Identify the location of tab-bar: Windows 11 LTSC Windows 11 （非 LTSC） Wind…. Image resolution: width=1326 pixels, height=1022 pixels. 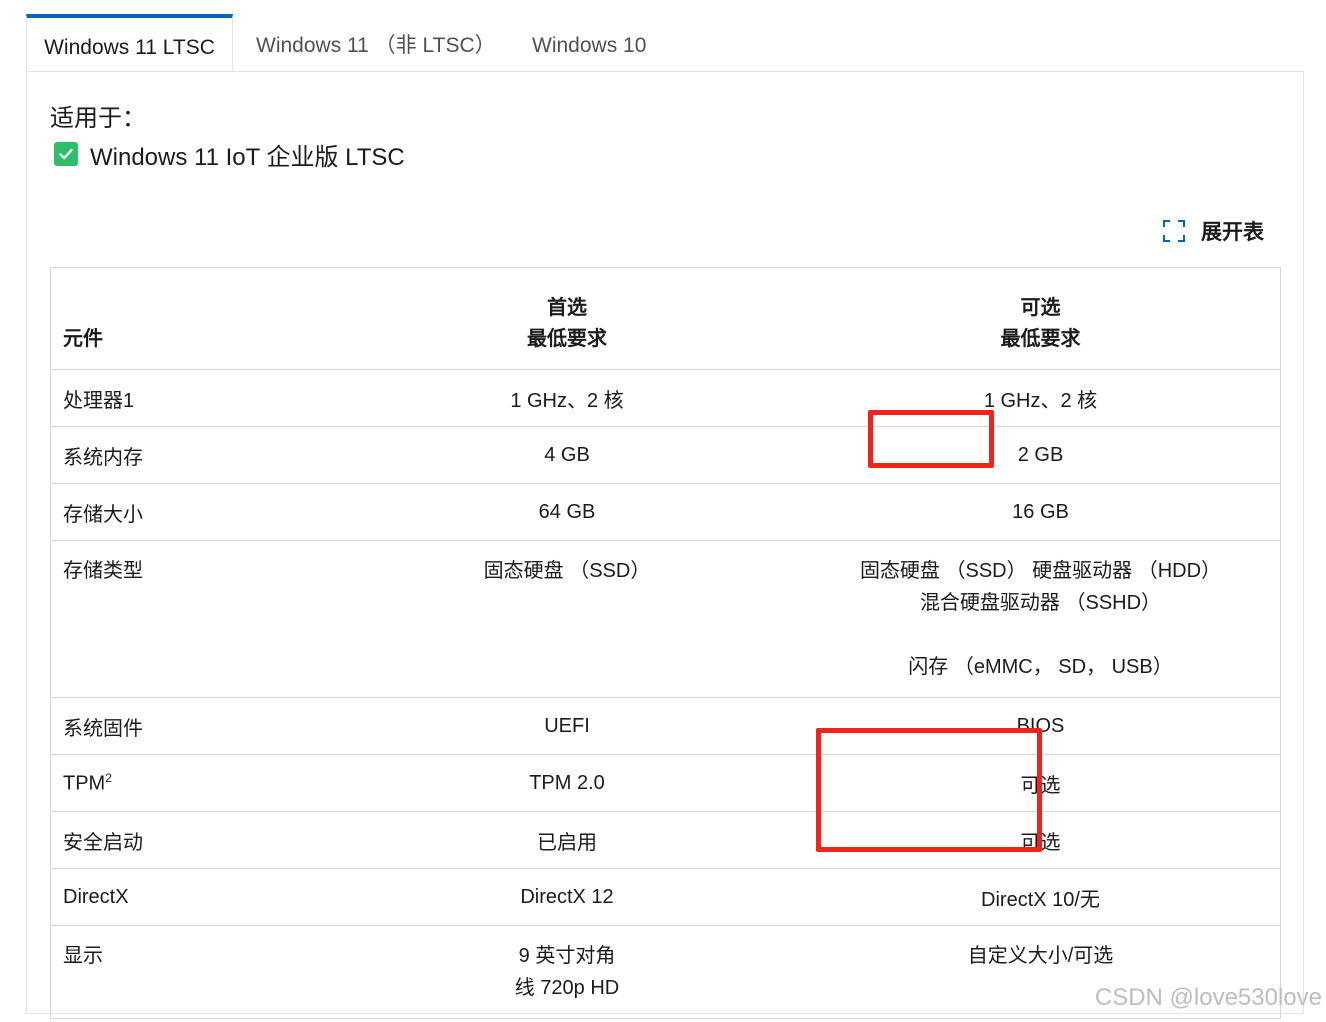
(665, 42).